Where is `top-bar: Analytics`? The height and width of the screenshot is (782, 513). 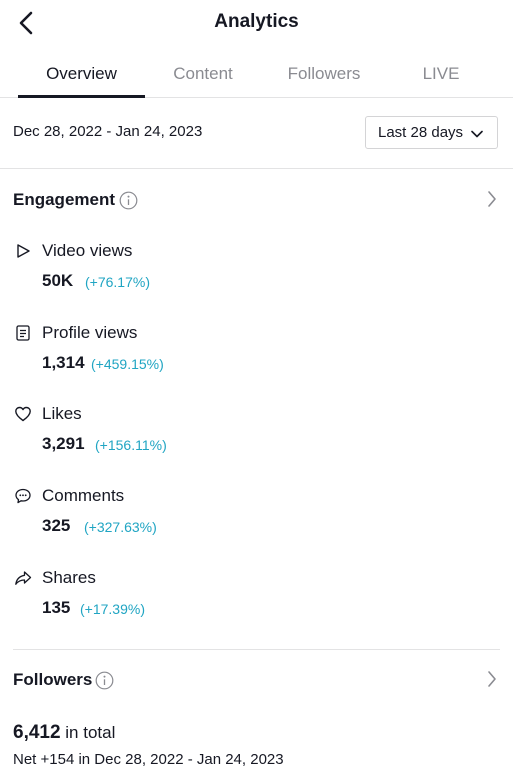 top-bar: Analytics is located at coordinates (256, 23).